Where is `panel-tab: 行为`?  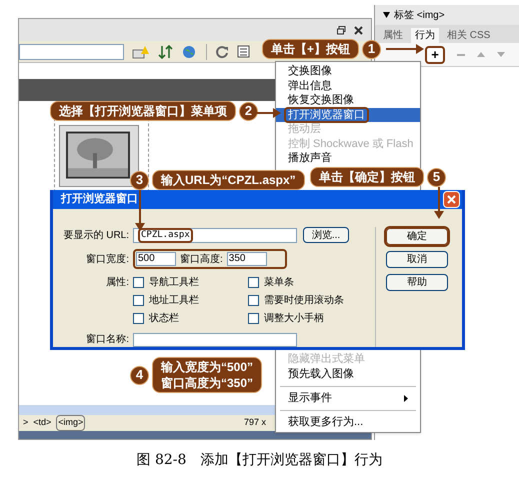
panel-tab: 行为 is located at coordinates (425, 35).